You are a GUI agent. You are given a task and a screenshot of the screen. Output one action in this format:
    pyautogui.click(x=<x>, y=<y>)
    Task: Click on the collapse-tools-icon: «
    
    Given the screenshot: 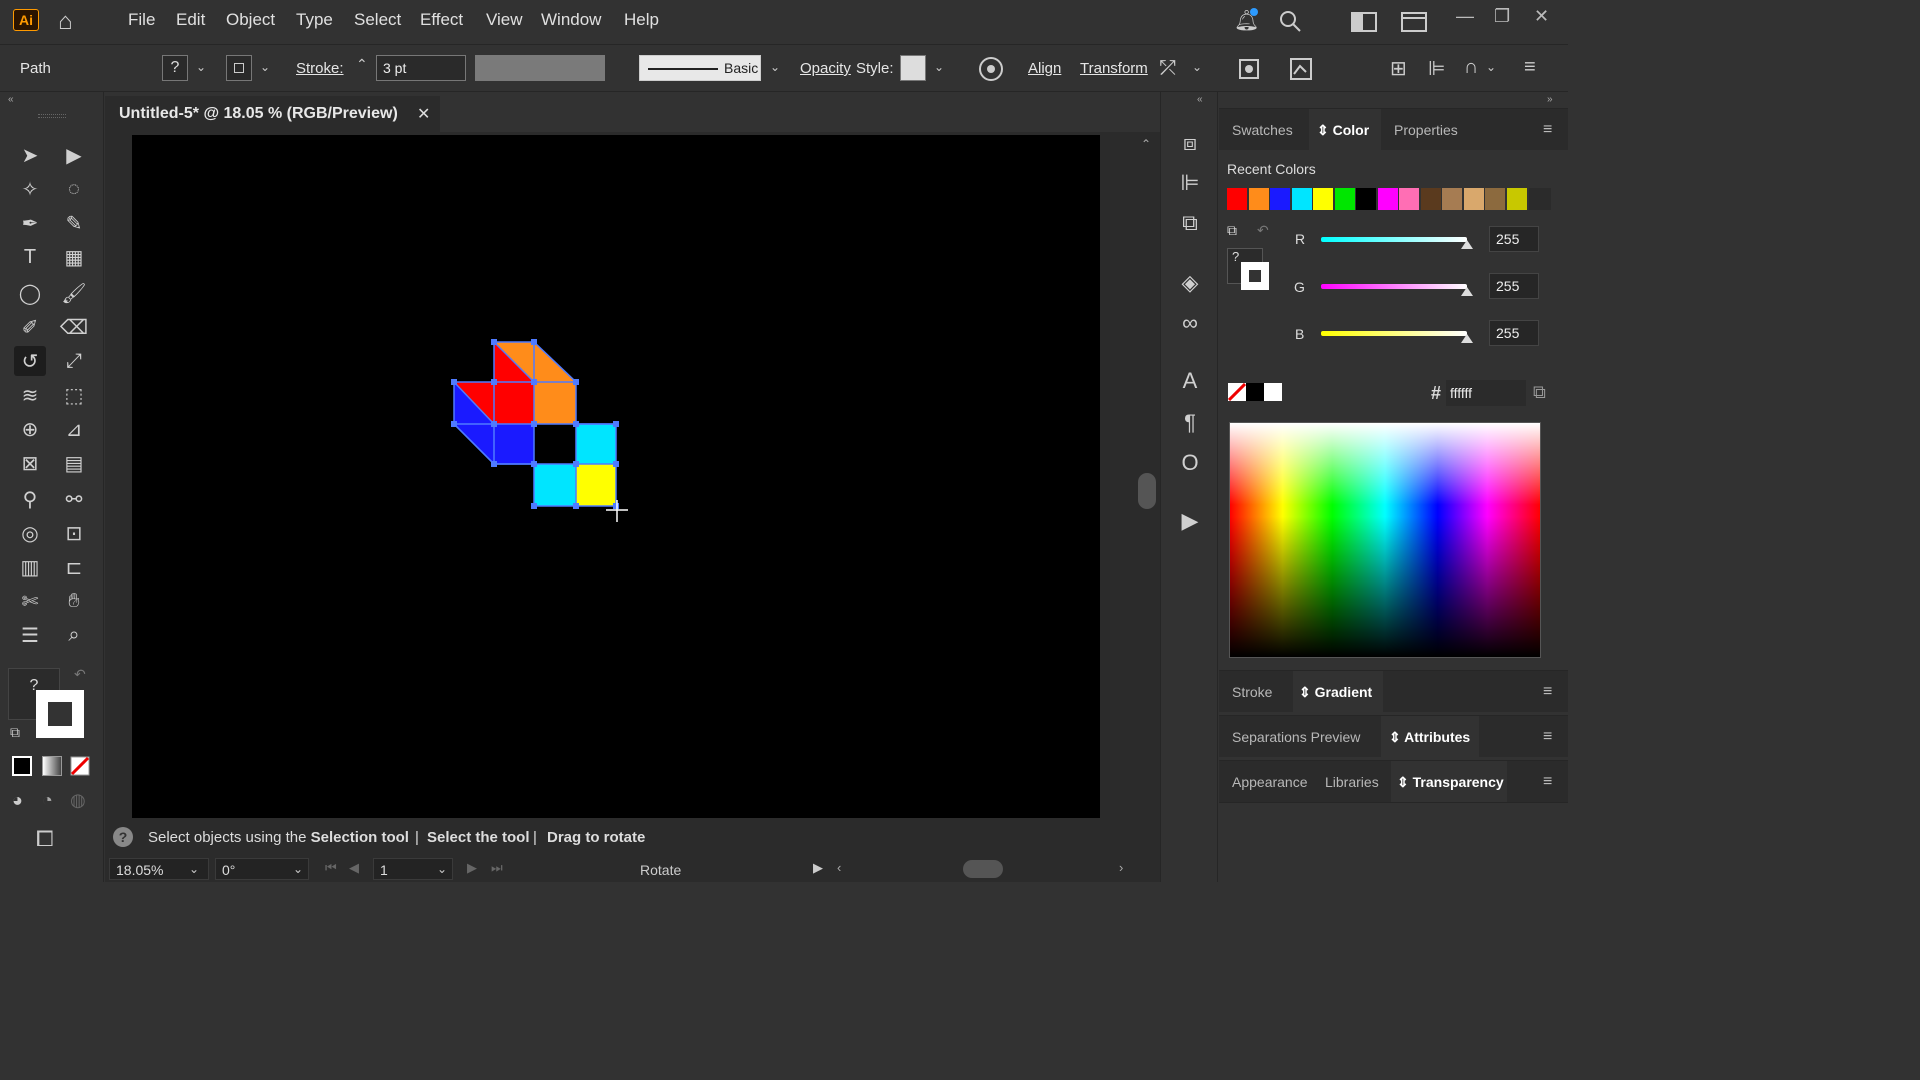 What is the action you would take?
    pyautogui.click(x=11, y=99)
    